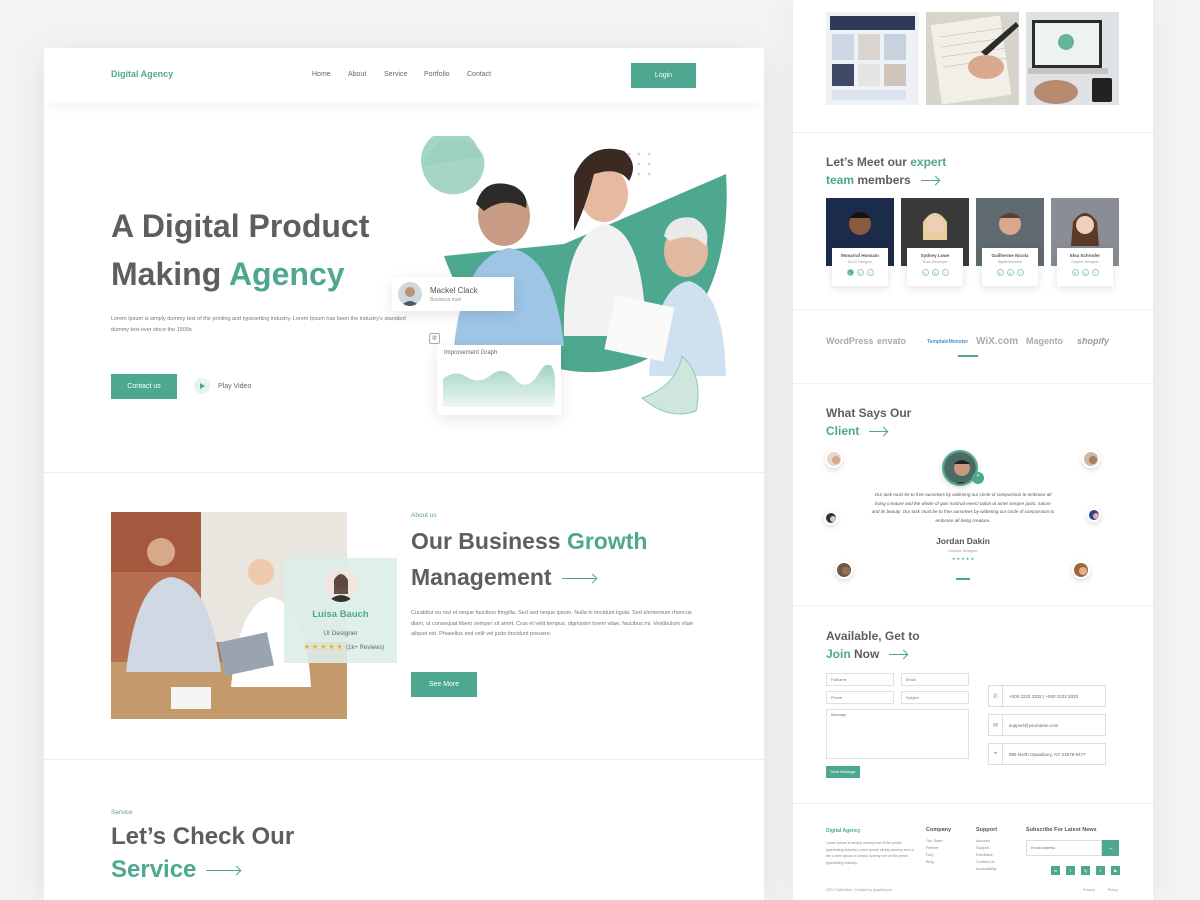 This screenshot has height=900, width=1200. Describe the element at coordinates (934, 855) in the screenshot. I see `footer-link: FAQ` at that location.